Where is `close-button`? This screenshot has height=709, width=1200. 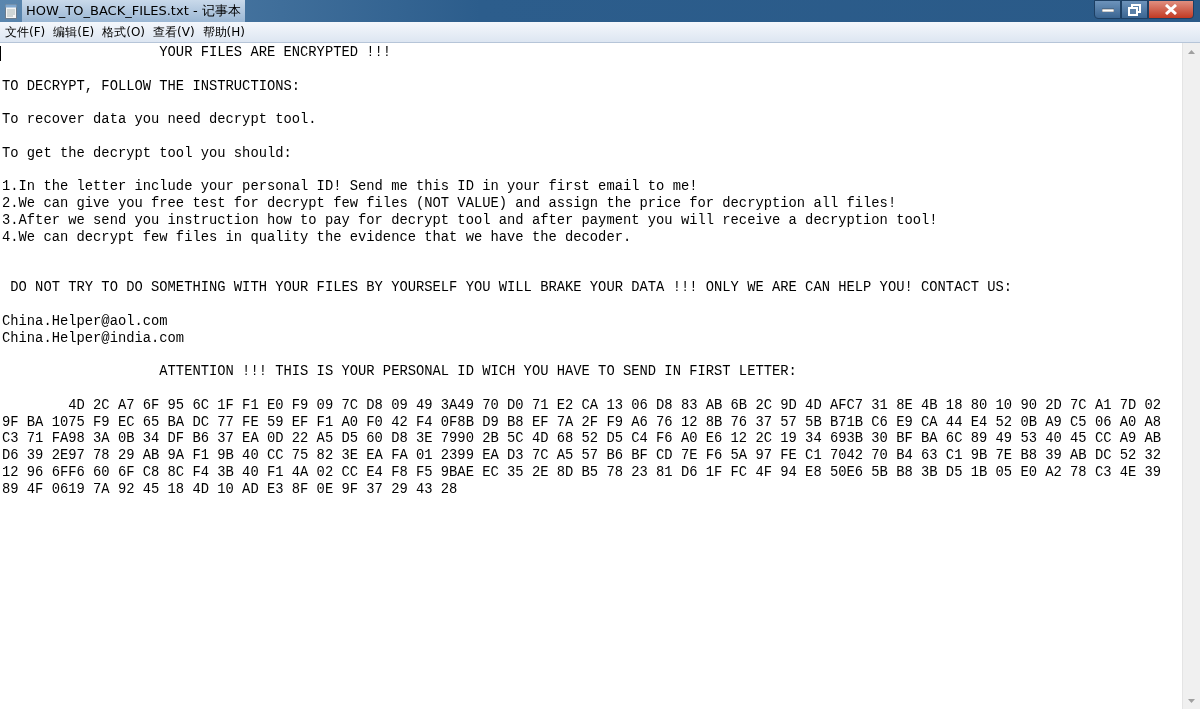 close-button is located at coordinates (1171, 9).